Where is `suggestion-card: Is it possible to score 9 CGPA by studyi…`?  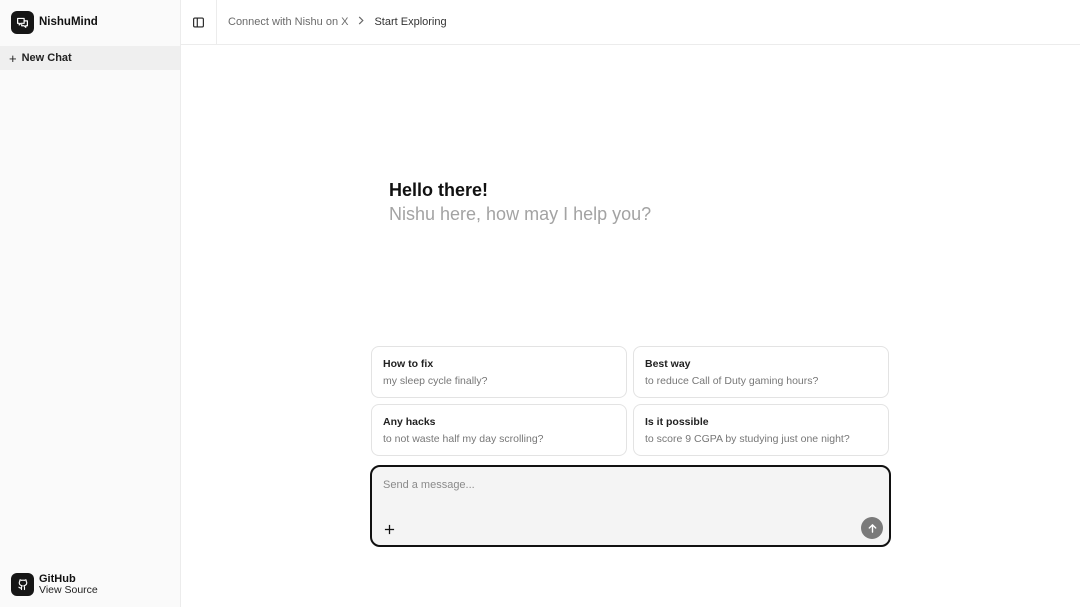 suggestion-card: Is it possible to score 9 CGPA by studyi… is located at coordinates (761, 430).